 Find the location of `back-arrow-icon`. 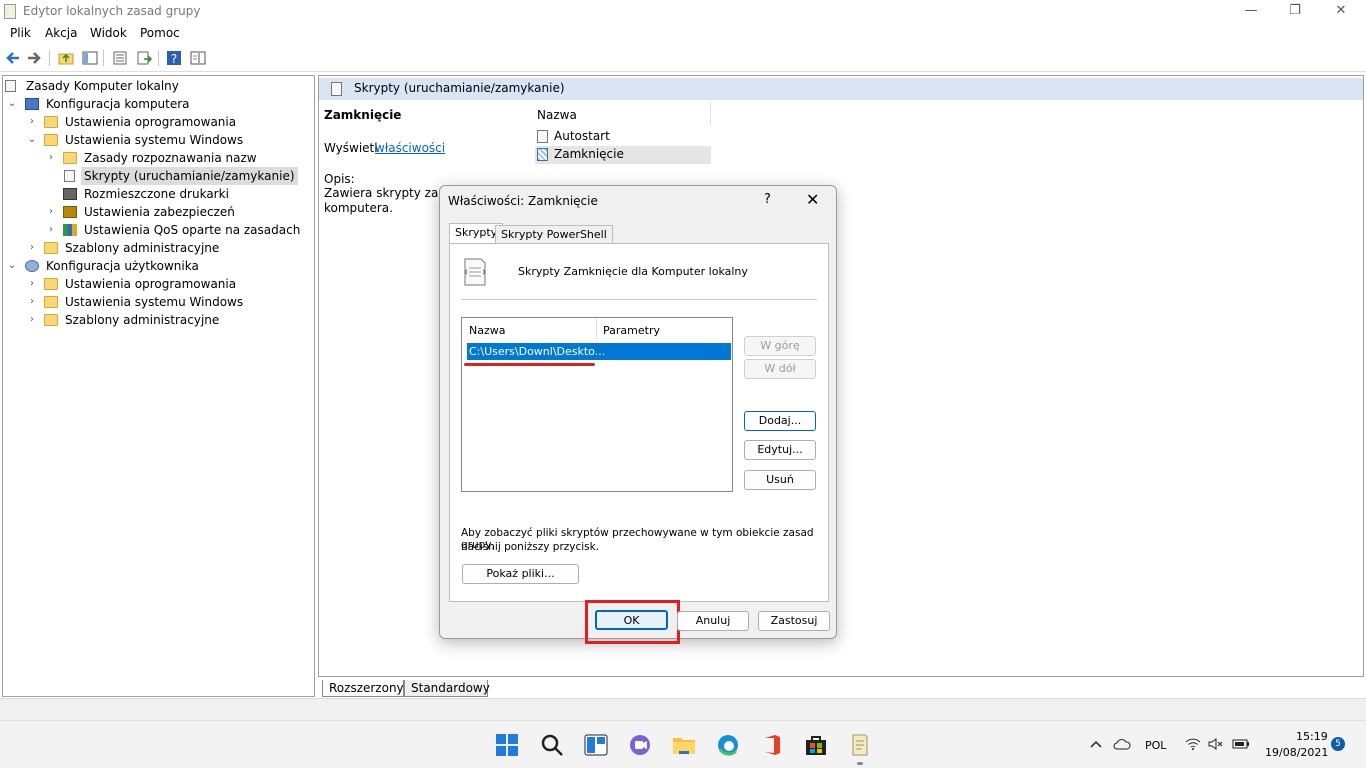

back-arrow-icon is located at coordinates (13, 58).